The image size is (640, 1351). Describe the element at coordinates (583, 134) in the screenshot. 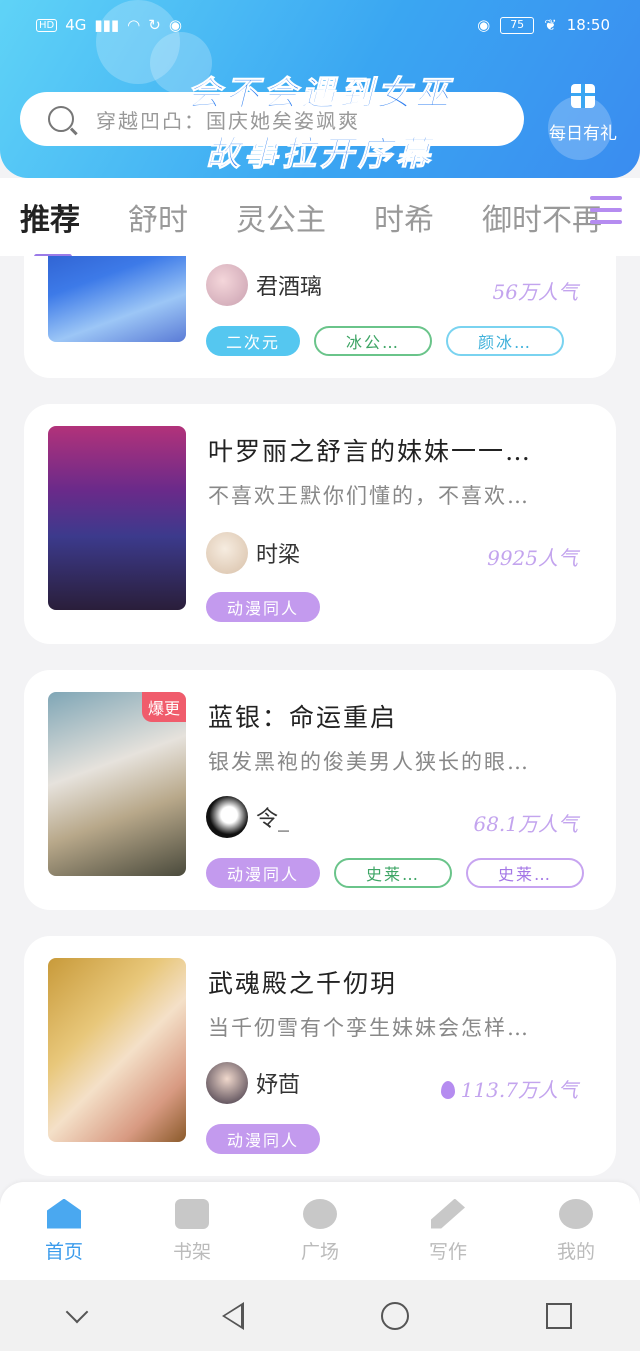

I see `daily-gift-label: 每日有礼` at that location.